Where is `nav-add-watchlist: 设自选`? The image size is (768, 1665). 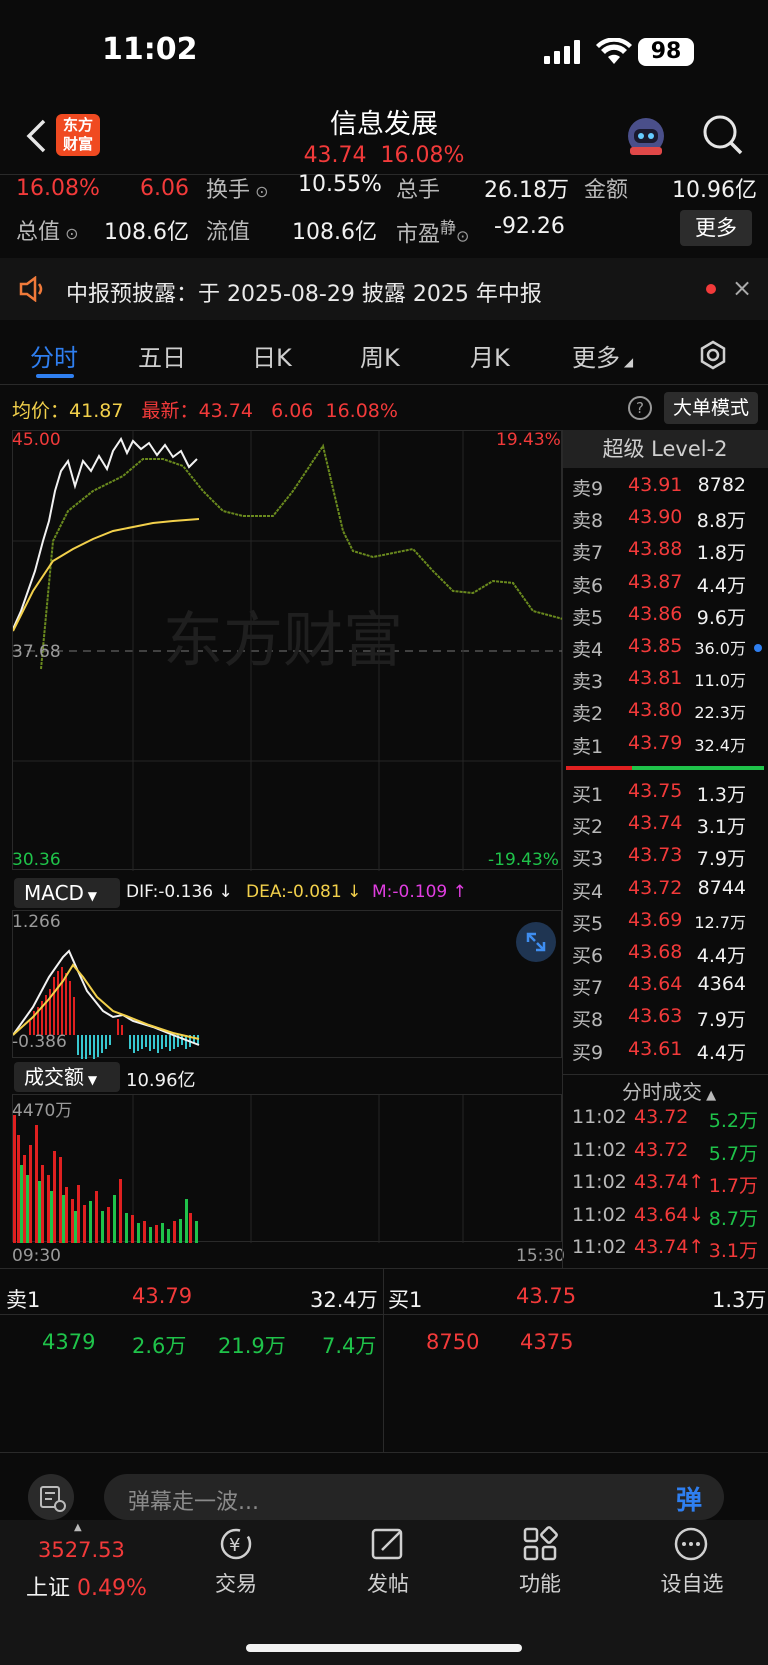
nav-add-watchlist: 设自选 is located at coordinates (692, 1583).